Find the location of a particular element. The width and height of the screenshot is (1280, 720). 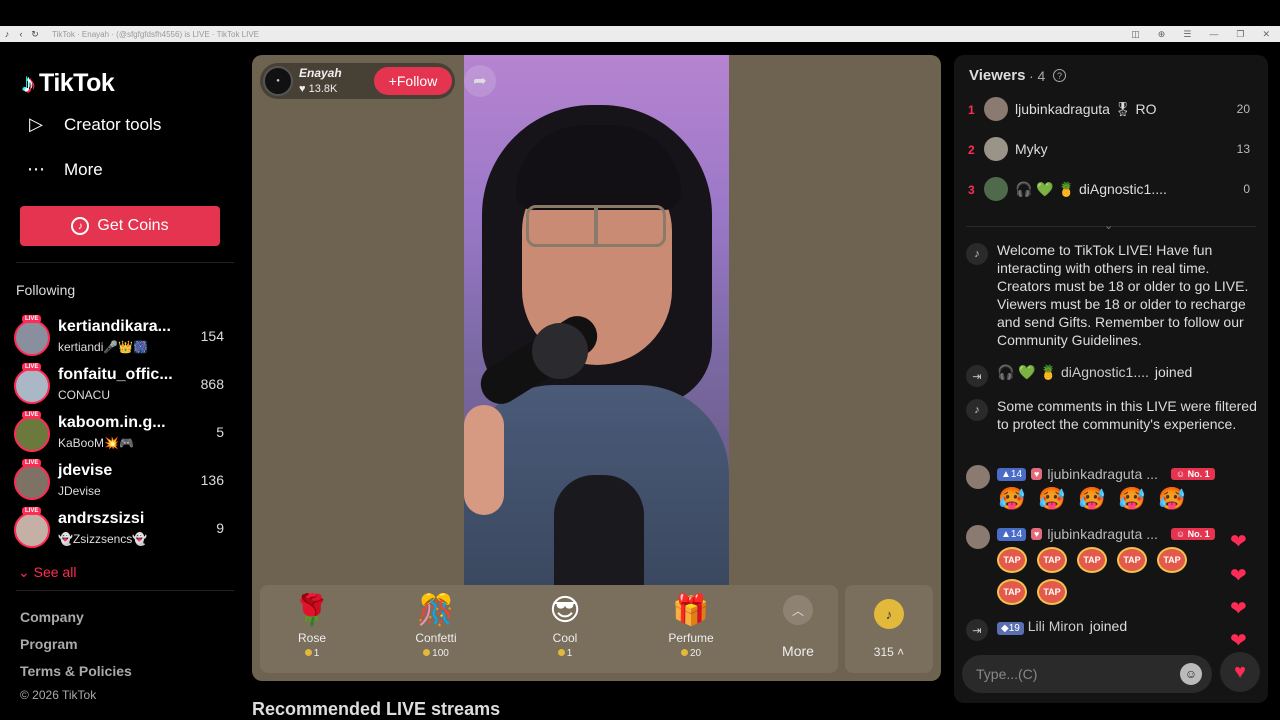

footer-terms: Terms & Policies is located at coordinates (76, 671).